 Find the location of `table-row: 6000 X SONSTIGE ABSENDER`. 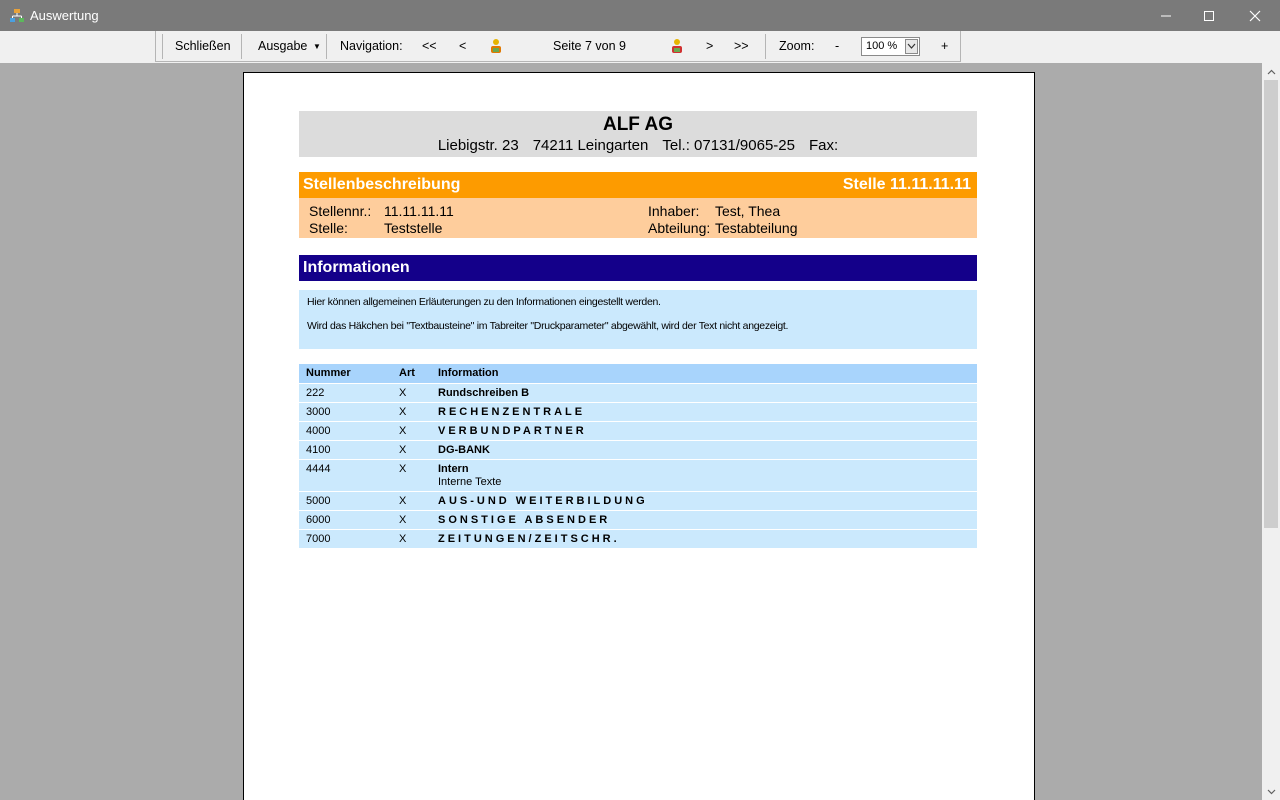

table-row: 6000 X SONSTIGE ABSENDER is located at coordinates (638, 519).